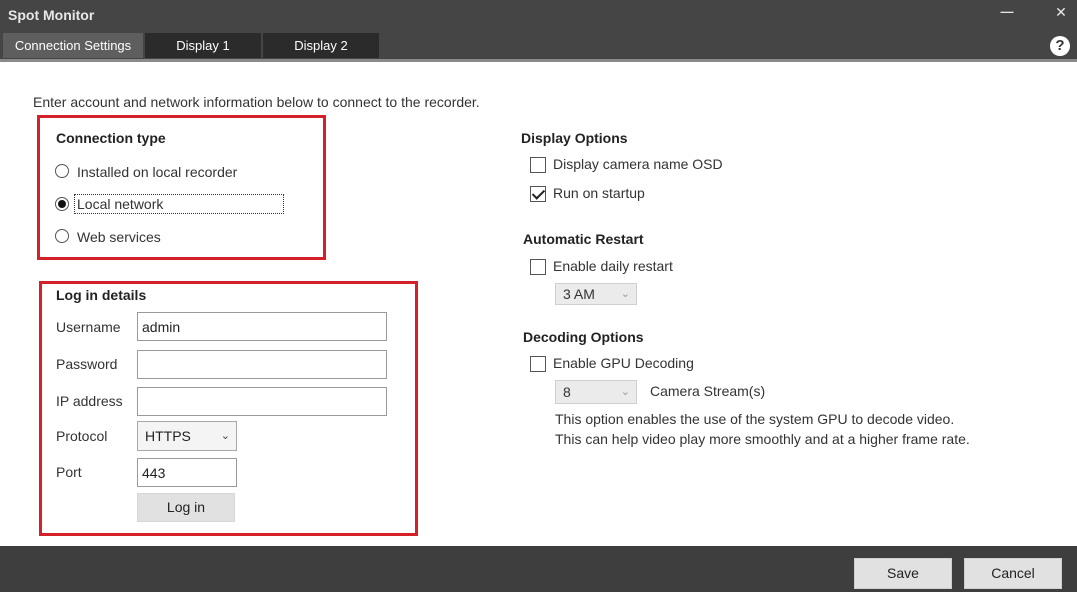 Image resolution: width=1077 pixels, height=592 pixels. Describe the element at coordinates (88, 327) in the screenshot. I see `username-label: Username` at that location.